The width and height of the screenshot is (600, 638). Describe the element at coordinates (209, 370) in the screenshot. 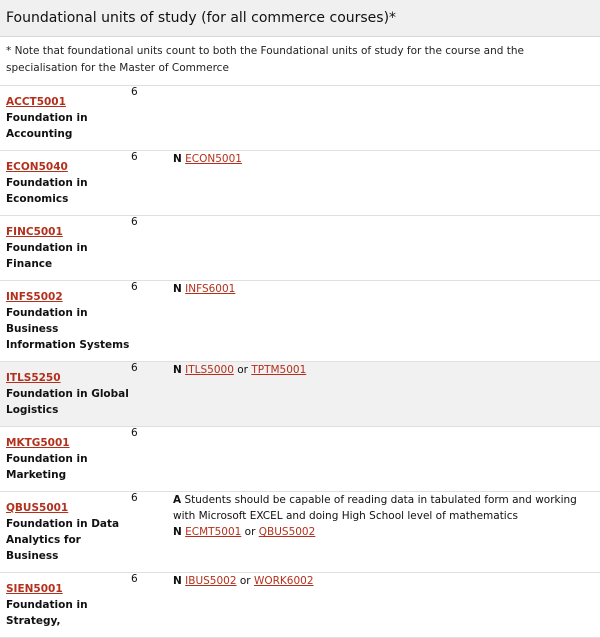

I see `requirement-unit-link: ITLS5000` at that location.